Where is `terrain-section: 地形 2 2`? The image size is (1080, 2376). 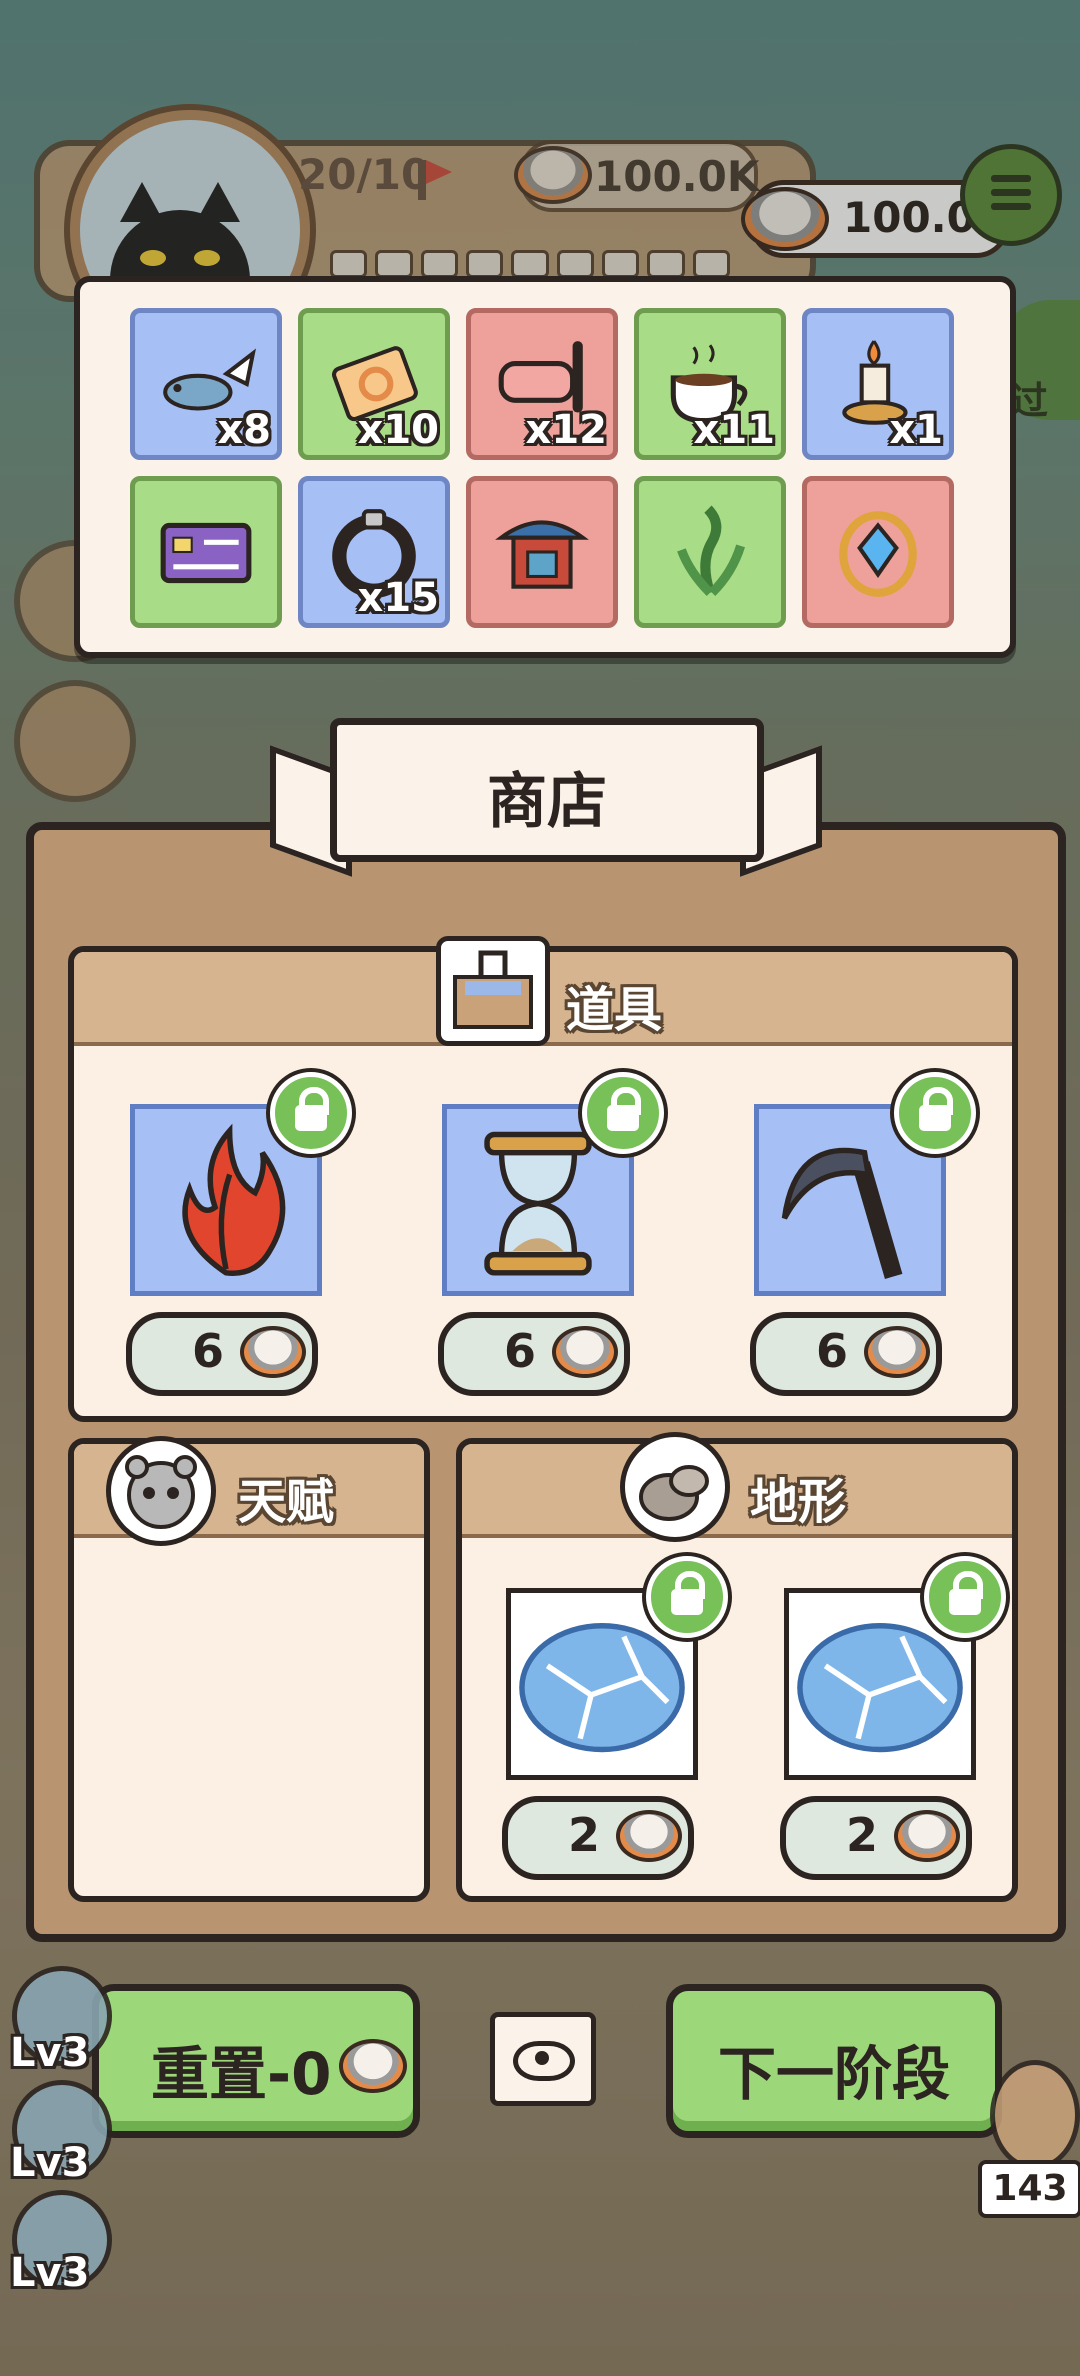 terrain-section: 地形 2 2 is located at coordinates (737, 1670).